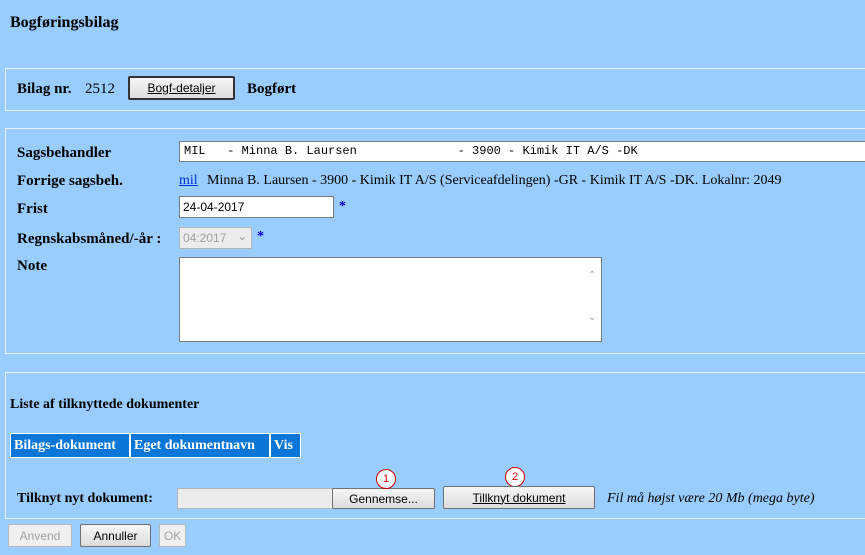 This screenshot has height=555, width=865. What do you see at coordinates (260, 236) in the screenshot?
I see `regnskab-required-mark: *` at bounding box center [260, 236].